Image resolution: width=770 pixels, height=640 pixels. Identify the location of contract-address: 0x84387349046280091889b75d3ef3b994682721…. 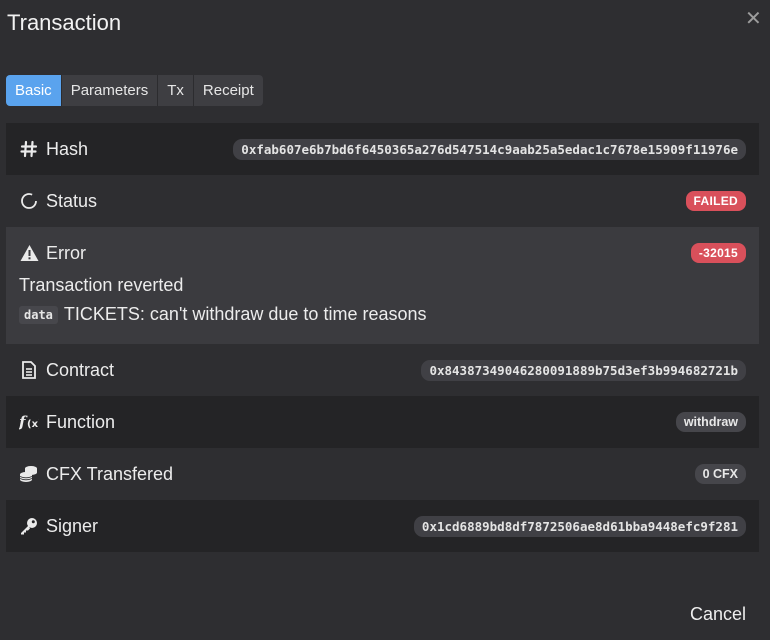
(583, 370).